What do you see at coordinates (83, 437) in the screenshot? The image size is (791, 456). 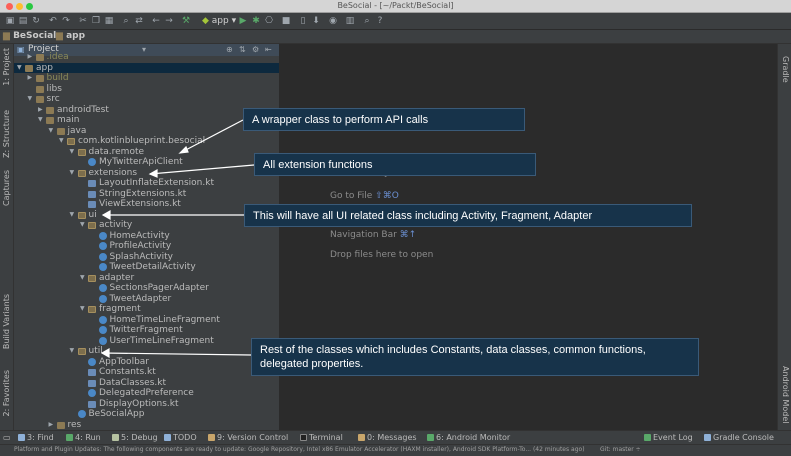 I see `tab-run: 4: Run` at bounding box center [83, 437].